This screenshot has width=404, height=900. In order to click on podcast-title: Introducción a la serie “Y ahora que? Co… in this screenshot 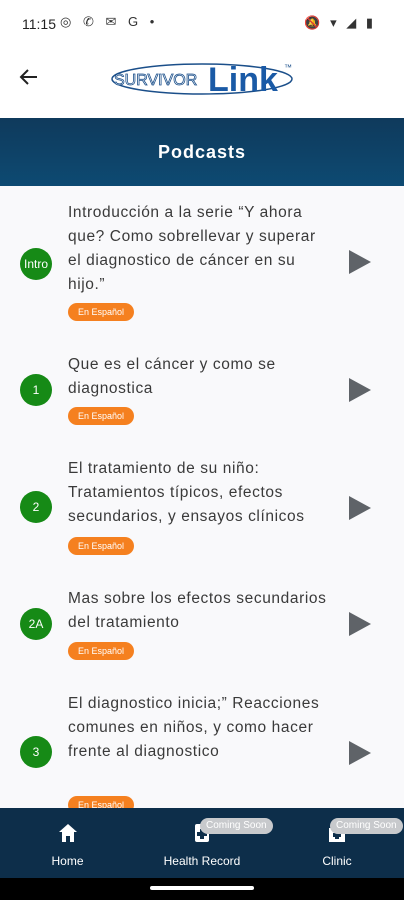, I will do `click(192, 248)`.